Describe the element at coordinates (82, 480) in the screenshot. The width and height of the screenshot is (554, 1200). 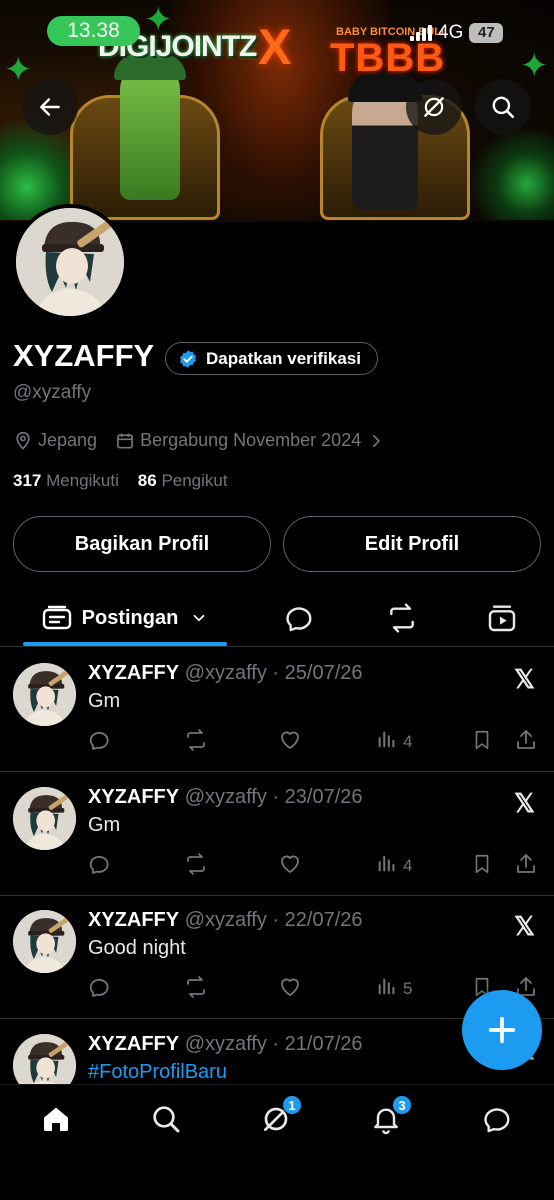
I see `following-label: Mengikuti` at that location.